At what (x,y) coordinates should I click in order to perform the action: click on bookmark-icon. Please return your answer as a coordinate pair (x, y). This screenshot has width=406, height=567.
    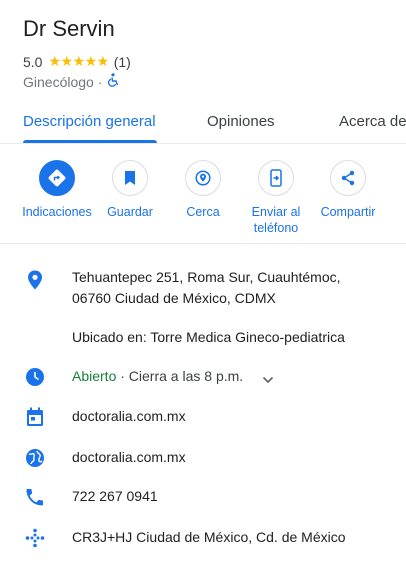
    Looking at the image, I should click on (130, 178).